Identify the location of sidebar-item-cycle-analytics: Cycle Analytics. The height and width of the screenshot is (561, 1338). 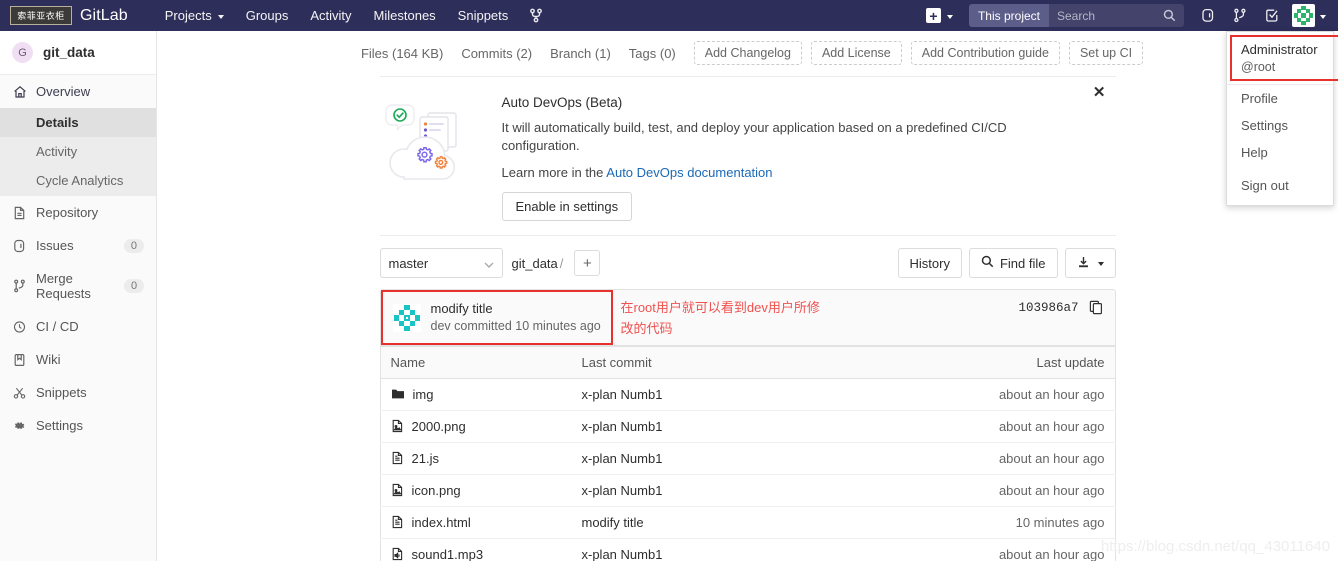
(78, 180).